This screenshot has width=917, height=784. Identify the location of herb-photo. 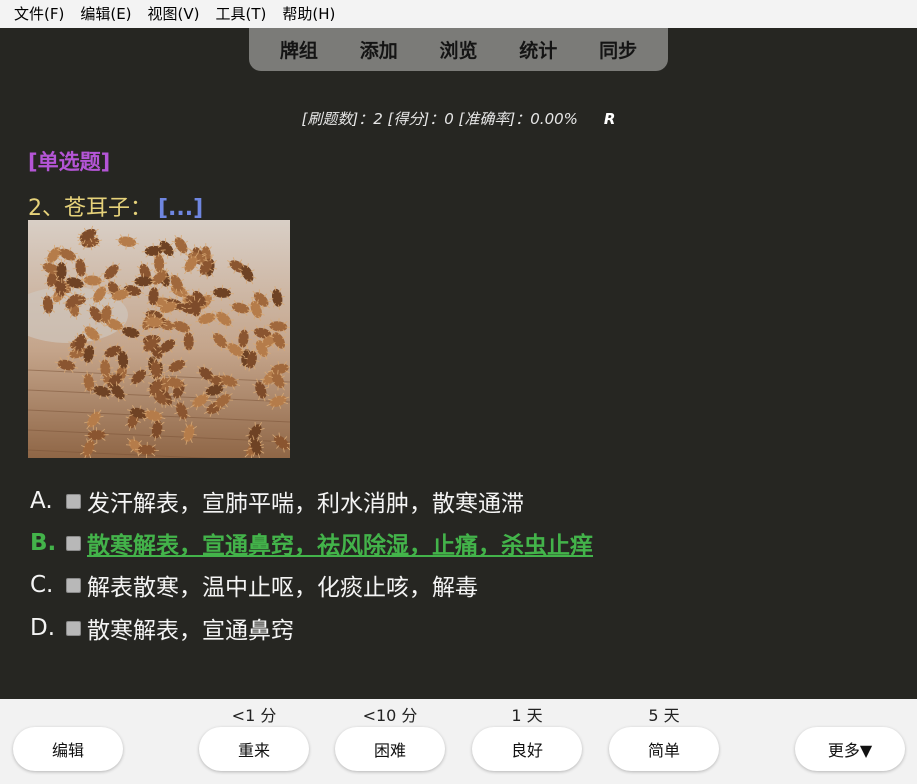
(159, 339).